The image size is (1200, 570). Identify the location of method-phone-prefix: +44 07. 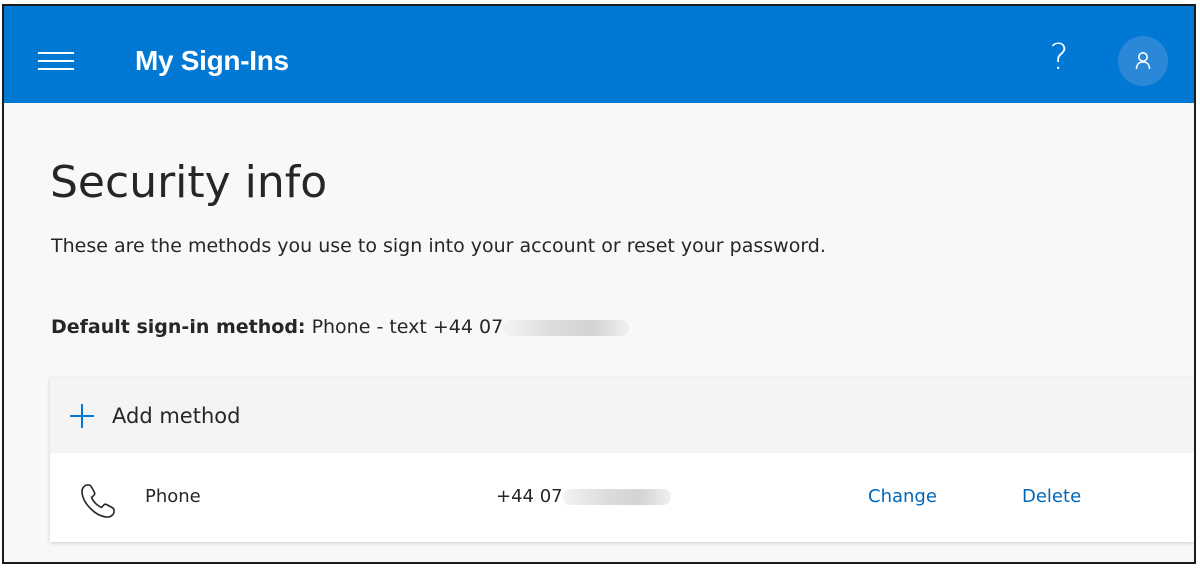
(529, 496).